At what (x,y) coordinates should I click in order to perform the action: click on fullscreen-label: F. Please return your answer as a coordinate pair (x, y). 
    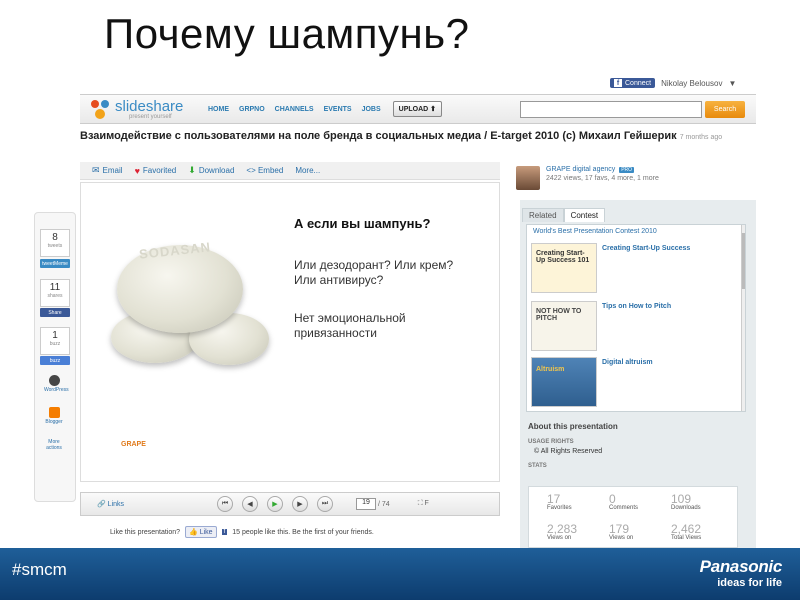
    Looking at the image, I should click on (426, 503).